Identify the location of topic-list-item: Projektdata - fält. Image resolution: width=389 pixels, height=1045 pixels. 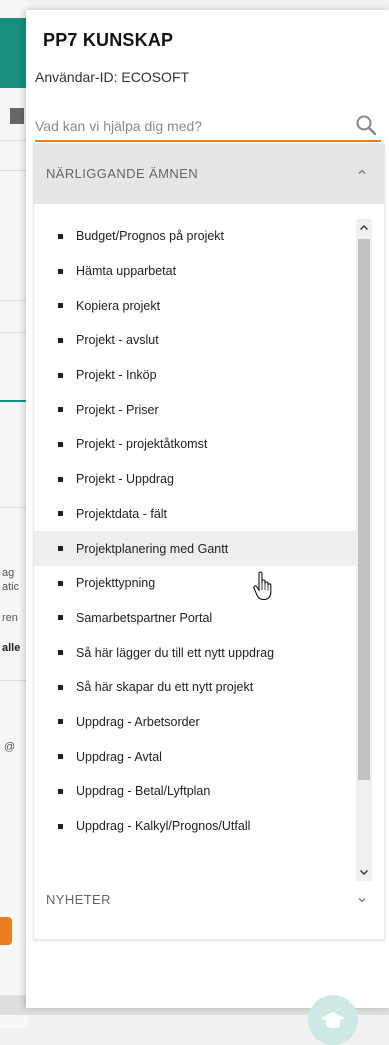
(195, 514).